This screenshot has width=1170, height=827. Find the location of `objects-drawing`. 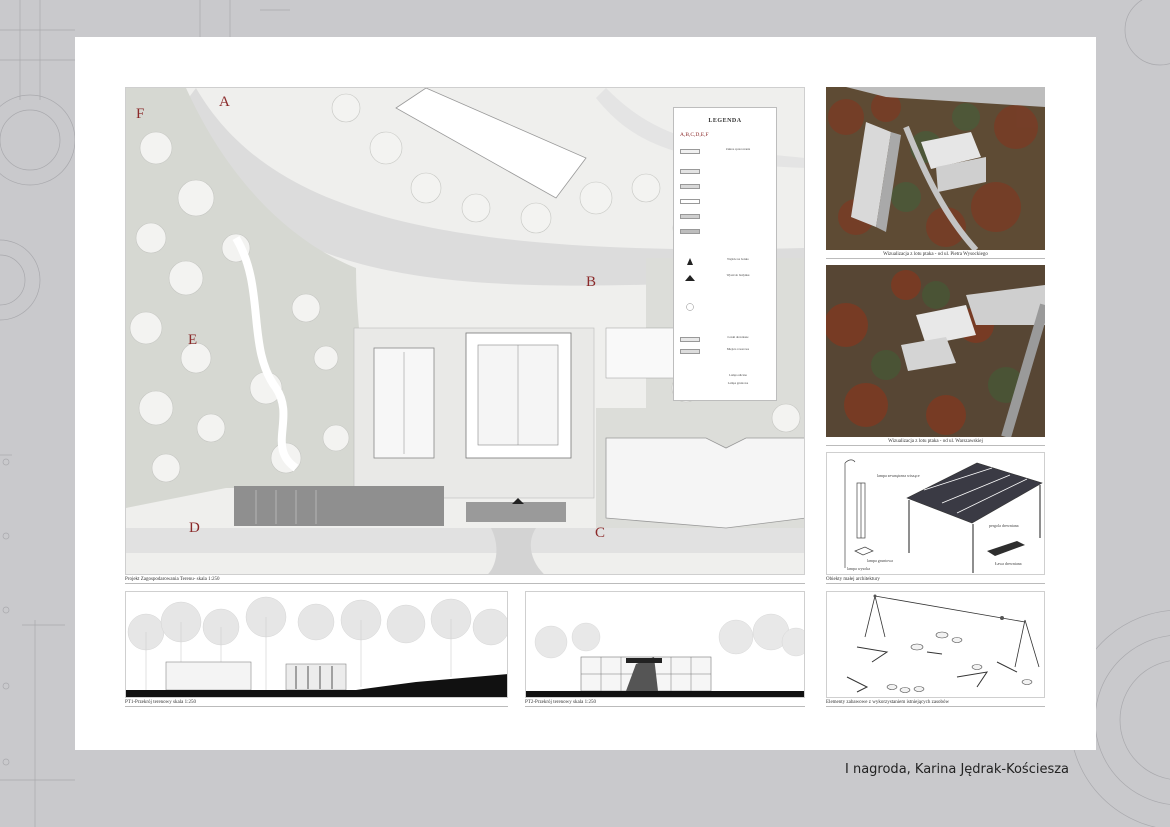

objects-drawing is located at coordinates (943, 516).